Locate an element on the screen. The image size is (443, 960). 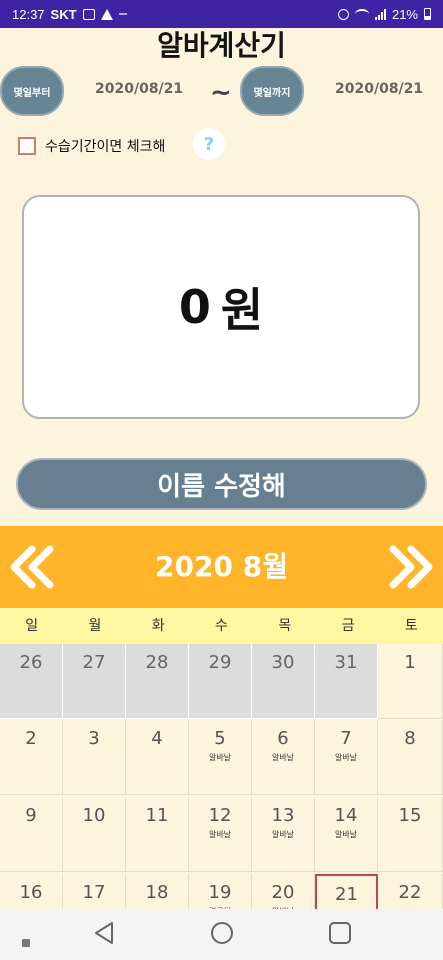
weekday-label: 일 is located at coordinates (32, 626).